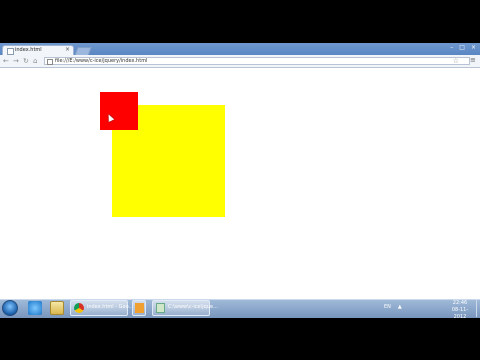 The height and width of the screenshot is (360, 480). I want to click on window-controls: – □ ×, so click(463, 48).